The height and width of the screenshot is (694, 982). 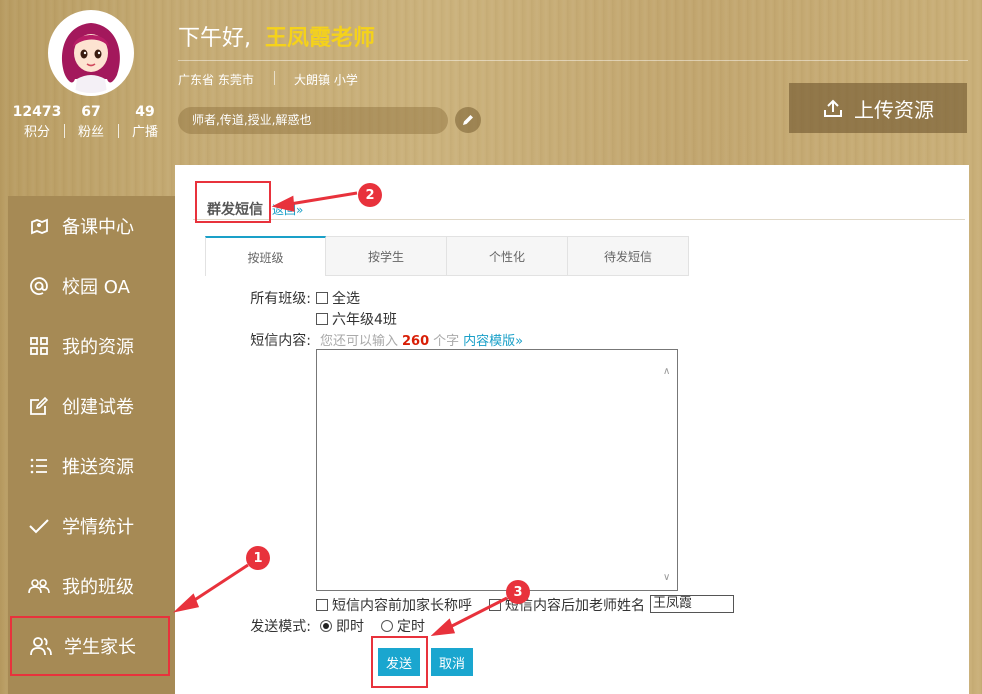 What do you see at coordinates (258, 558) in the screenshot?
I see `annotation-marker-1: 1` at bounding box center [258, 558].